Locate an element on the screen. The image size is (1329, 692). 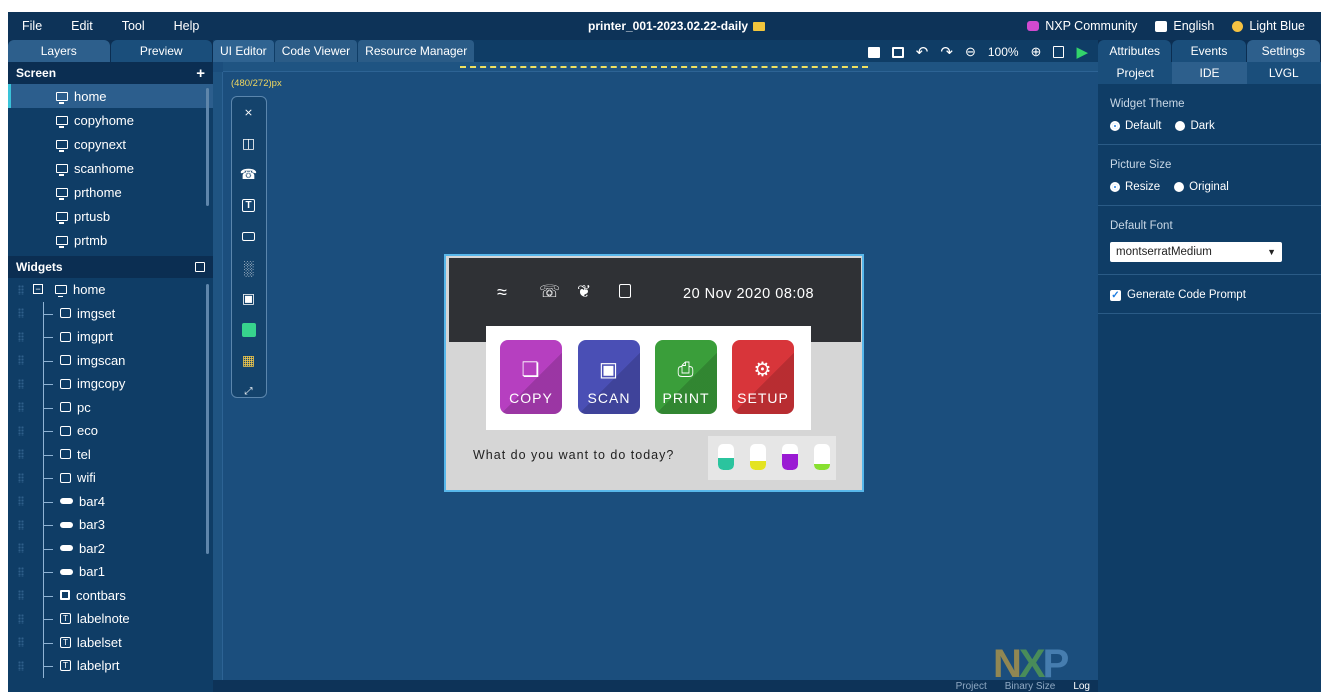
widget-item: eco is located at coordinates (110, 431).